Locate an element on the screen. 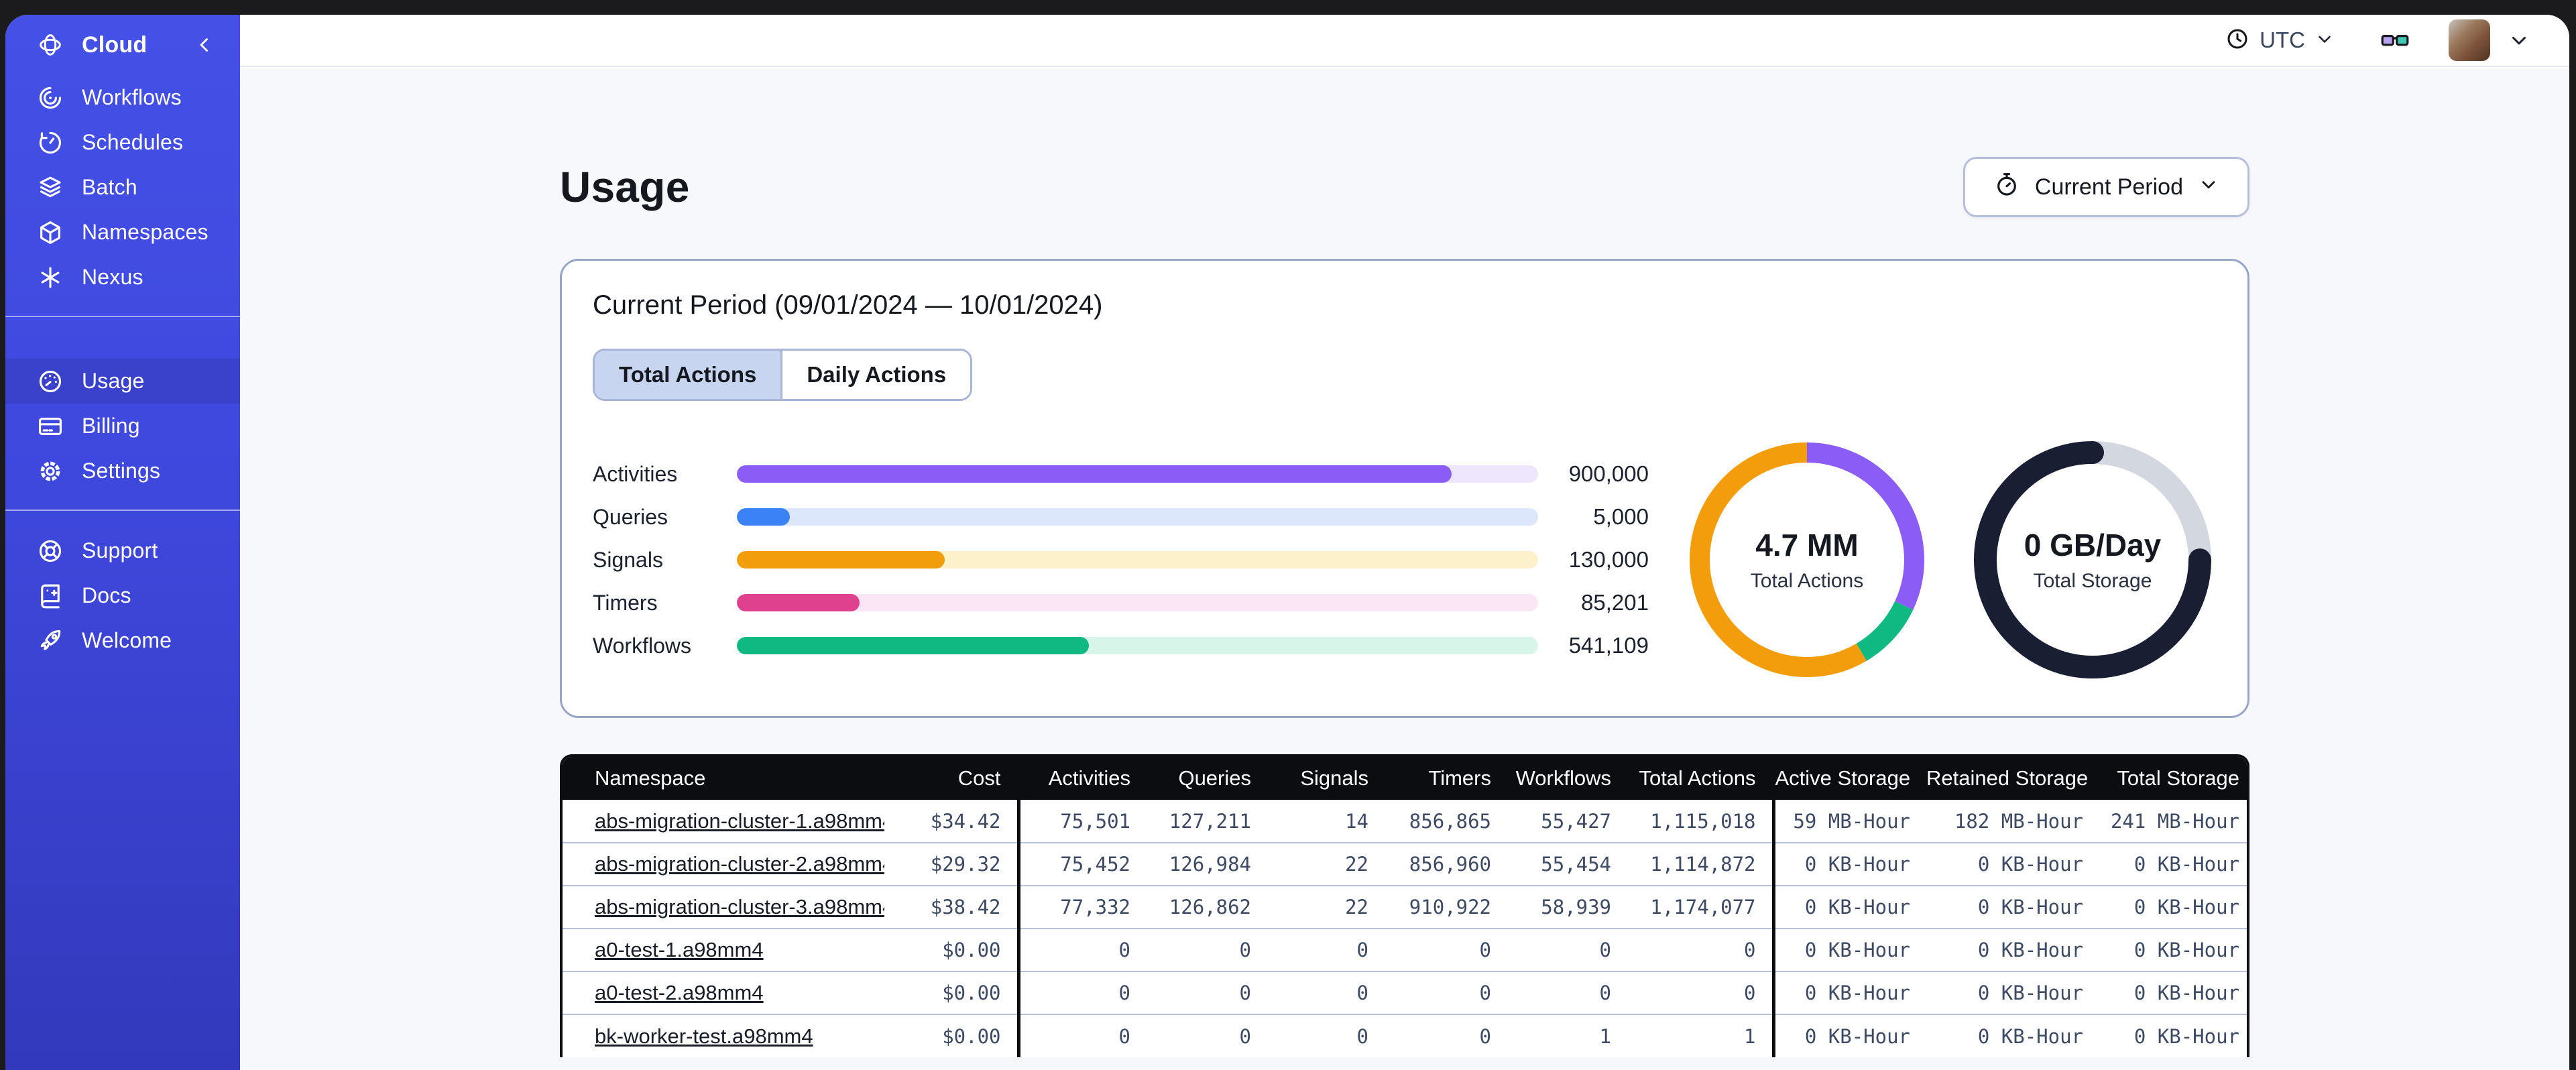 The width and height of the screenshot is (2576, 1070). sidebar-nav-account: Usage Billing Settings is located at coordinates (122, 426).